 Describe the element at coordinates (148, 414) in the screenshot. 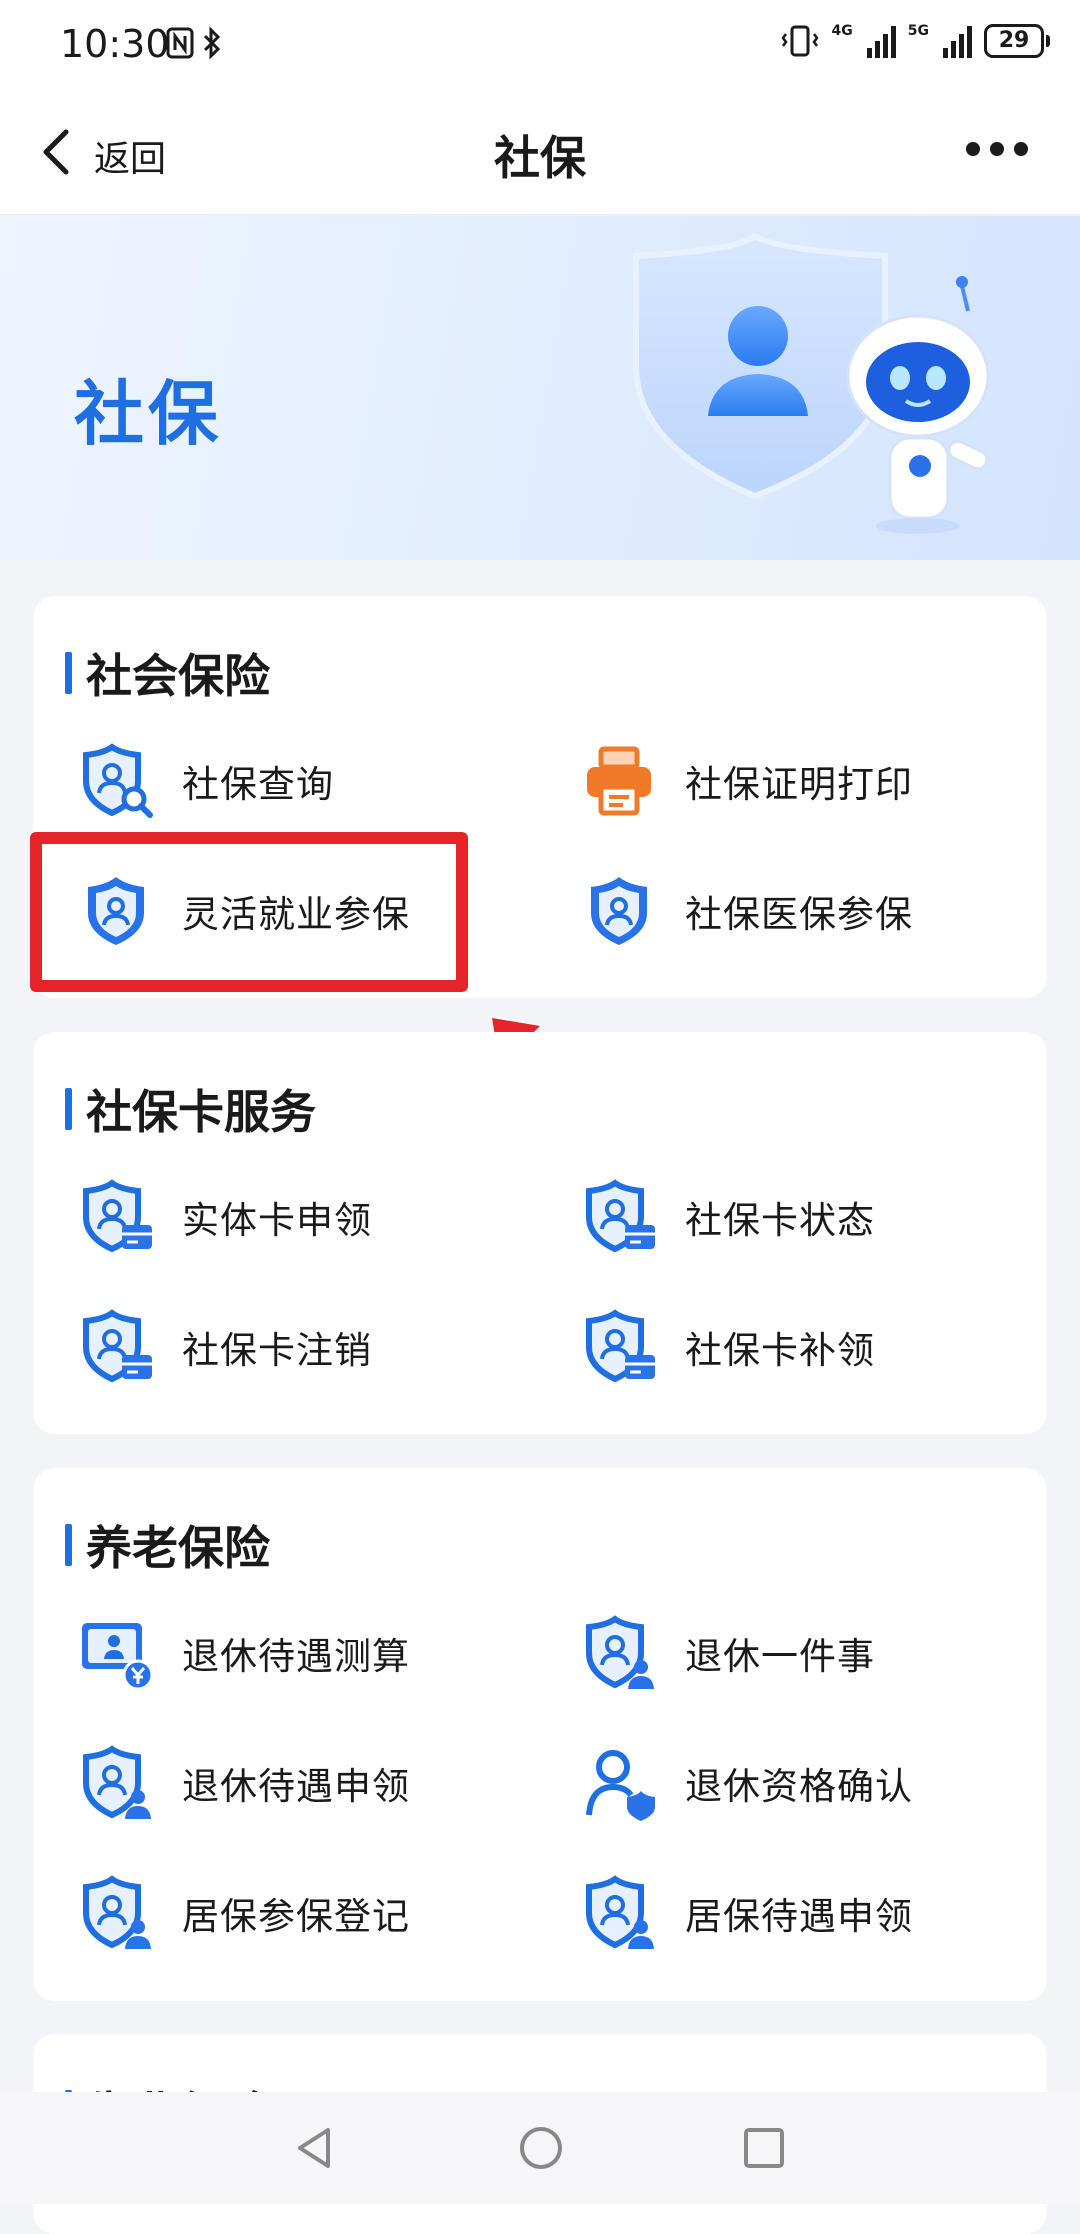

I see `banner-title: 社保` at that location.